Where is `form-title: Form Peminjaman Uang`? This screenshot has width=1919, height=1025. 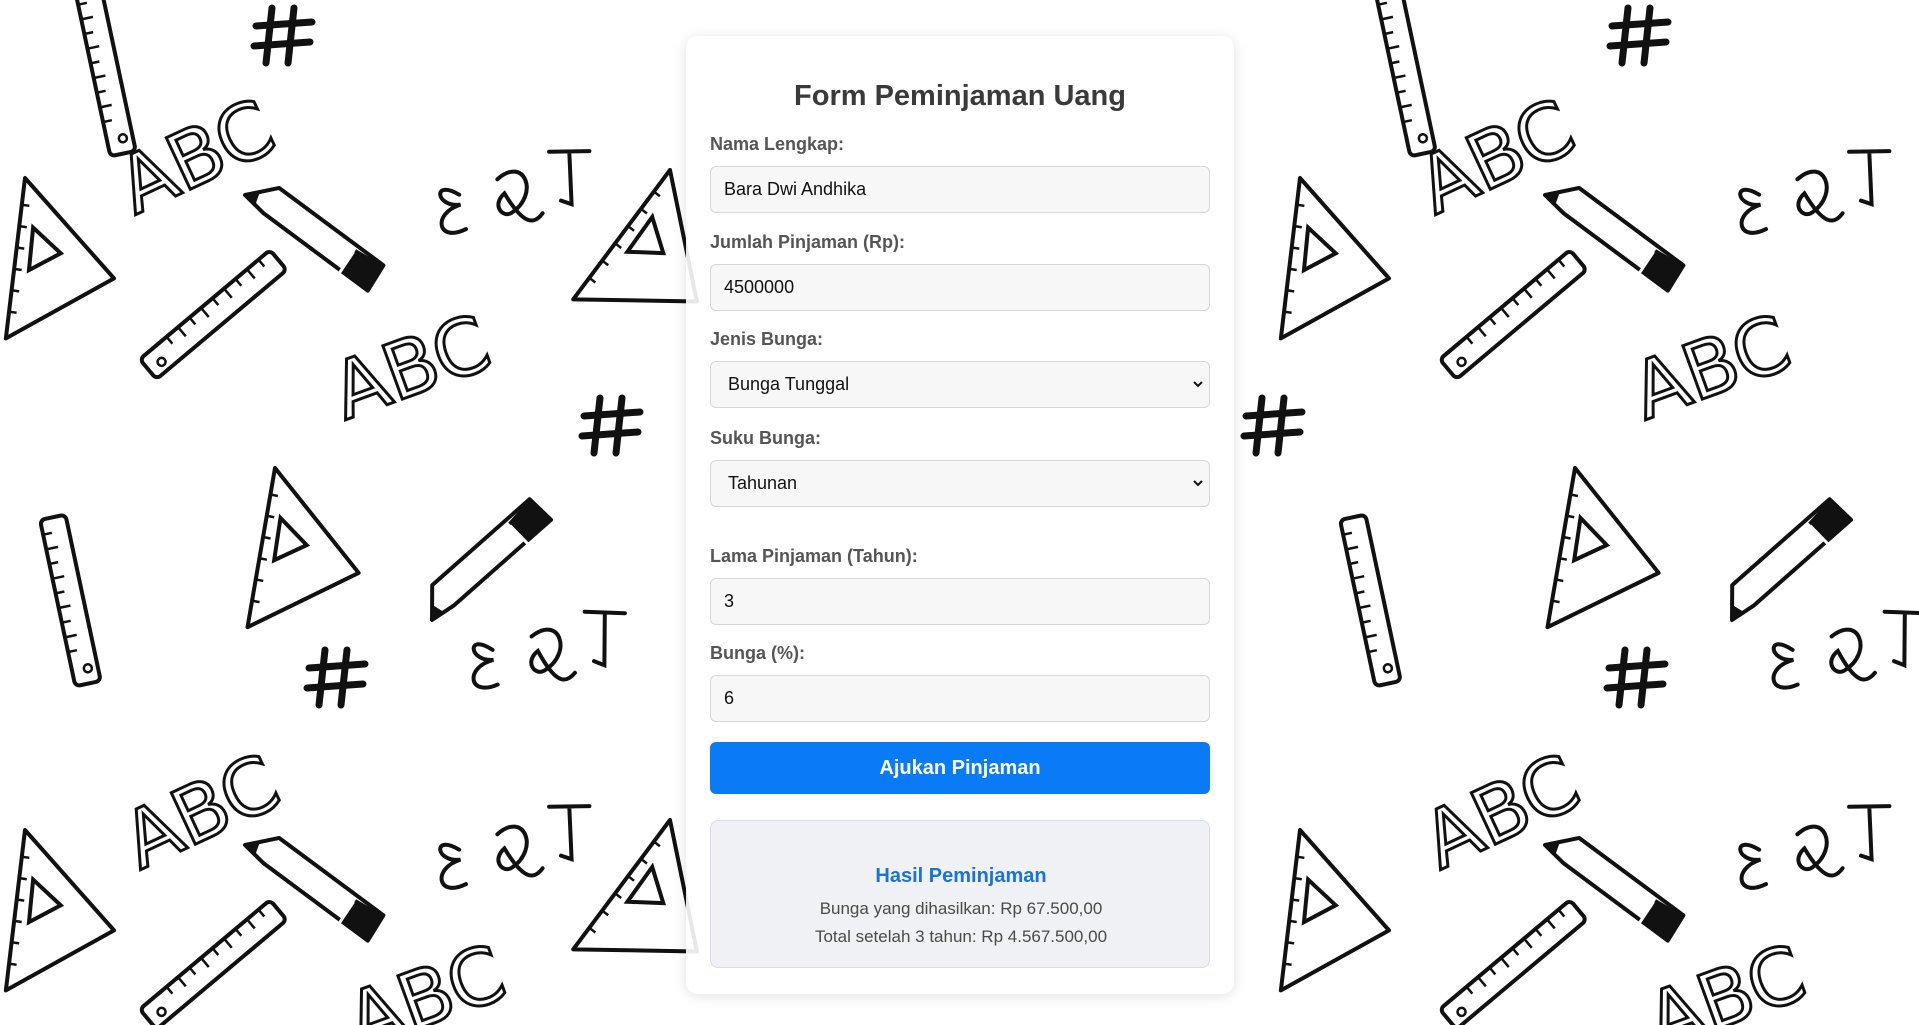
form-title: Form Peminjaman Uang is located at coordinates (960, 96).